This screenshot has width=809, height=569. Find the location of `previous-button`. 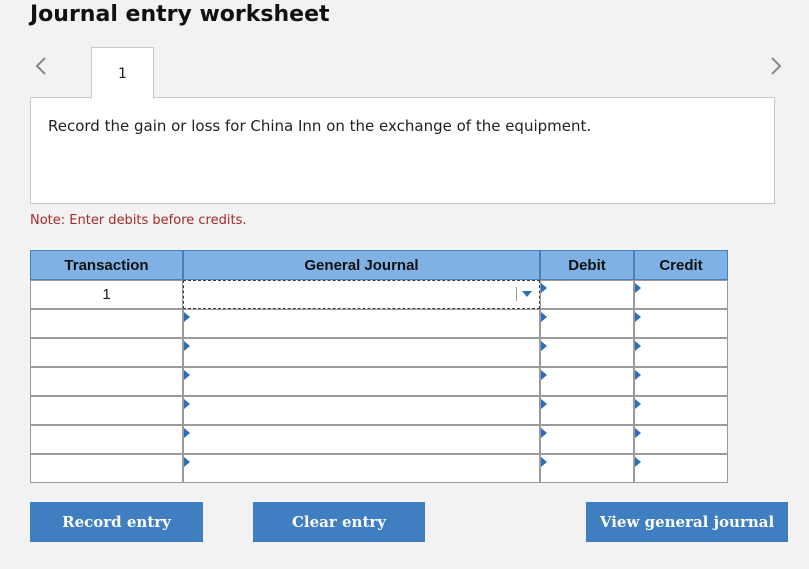

previous-button is located at coordinates (41, 66).